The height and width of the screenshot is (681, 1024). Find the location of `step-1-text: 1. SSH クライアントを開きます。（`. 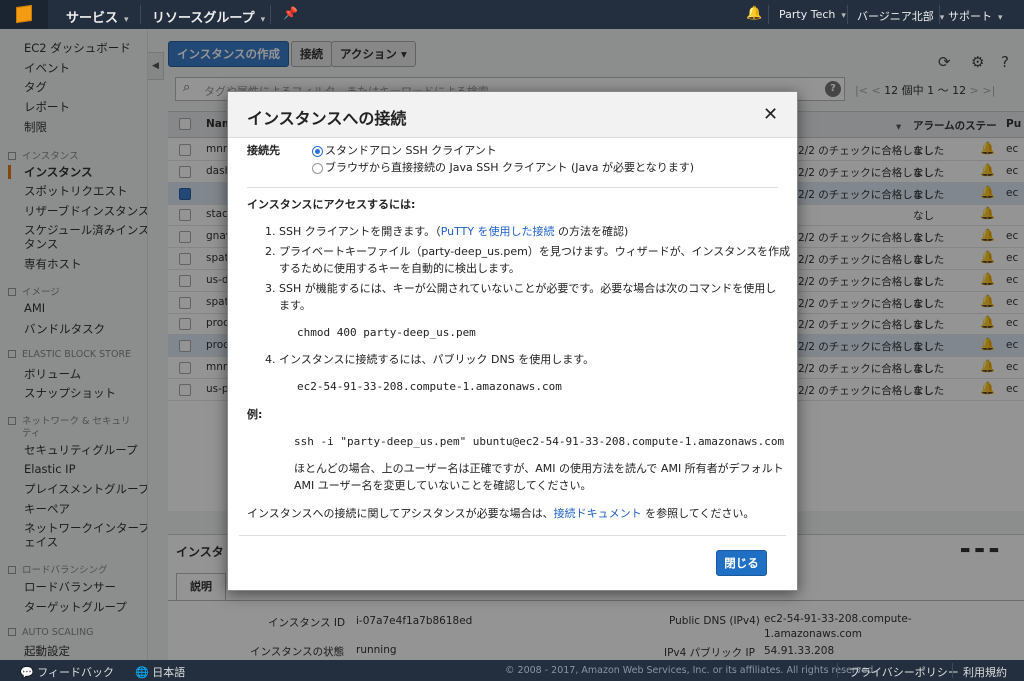

step-1-text: 1. SSH クライアントを開きます。（ is located at coordinates (353, 231).